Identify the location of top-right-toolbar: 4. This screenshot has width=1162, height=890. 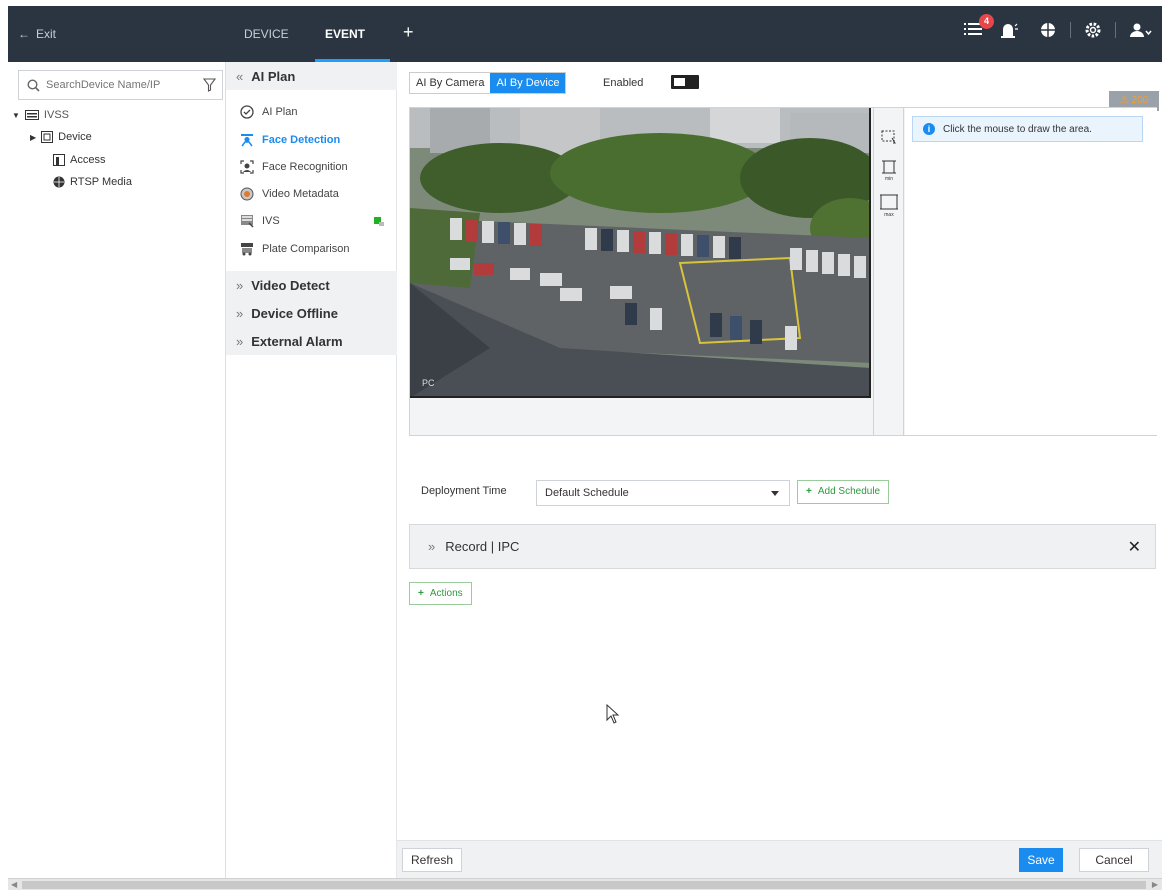
(1058, 26).